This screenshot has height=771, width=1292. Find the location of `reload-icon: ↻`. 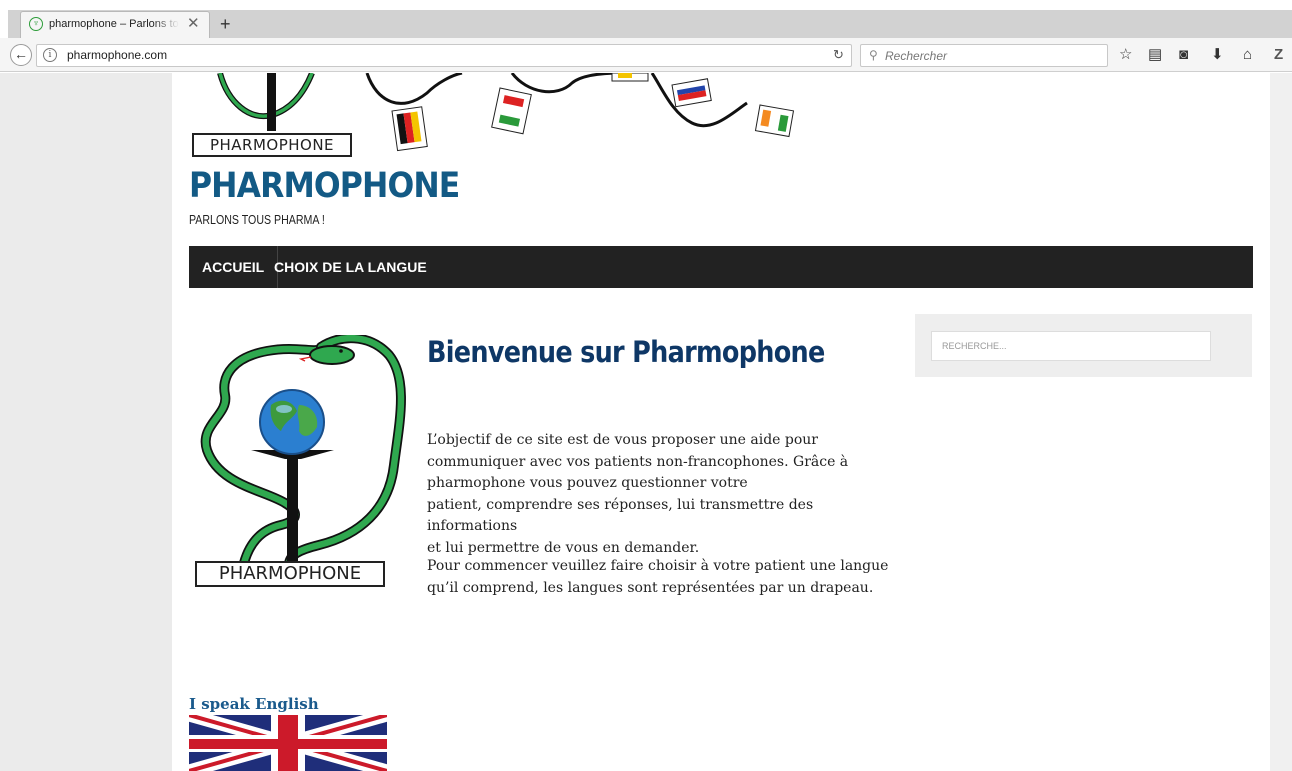

reload-icon: ↻ is located at coordinates (838, 55).